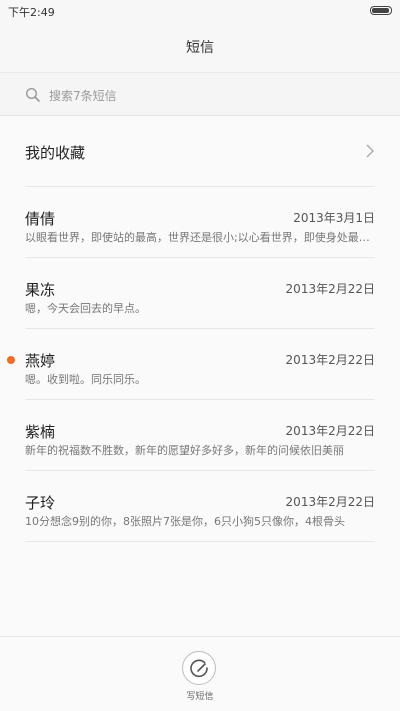 This screenshot has width=400, height=711. Describe the element at coordinates (200, 11) in the screenshot. I see `status-bar: 下午2:49` at that location.